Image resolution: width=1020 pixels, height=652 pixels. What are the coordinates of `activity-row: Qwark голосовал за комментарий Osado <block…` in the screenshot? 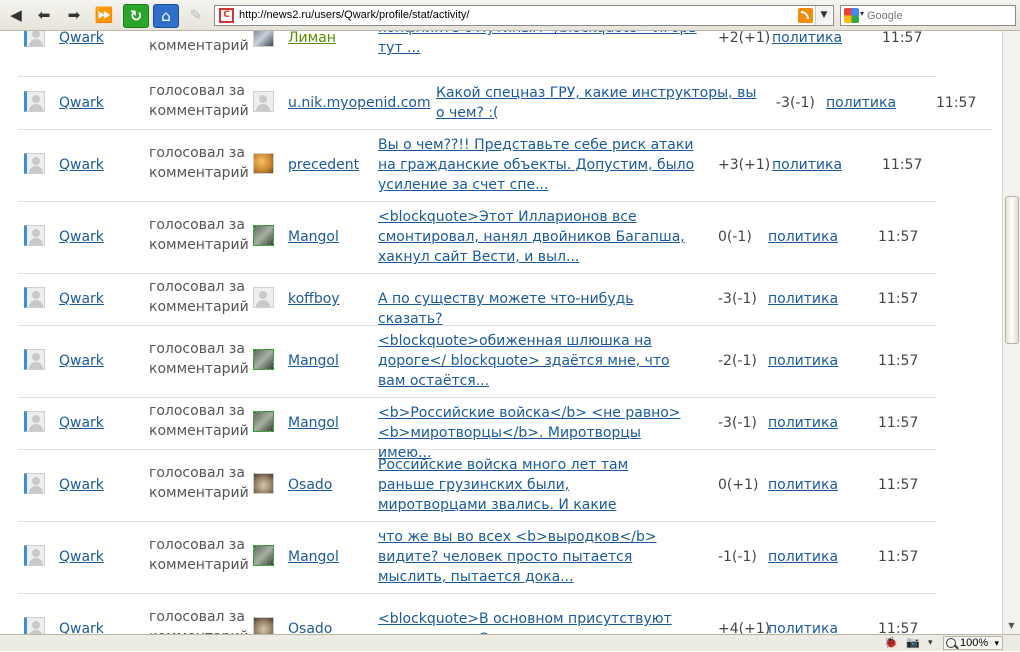 It's located at (477, 613).